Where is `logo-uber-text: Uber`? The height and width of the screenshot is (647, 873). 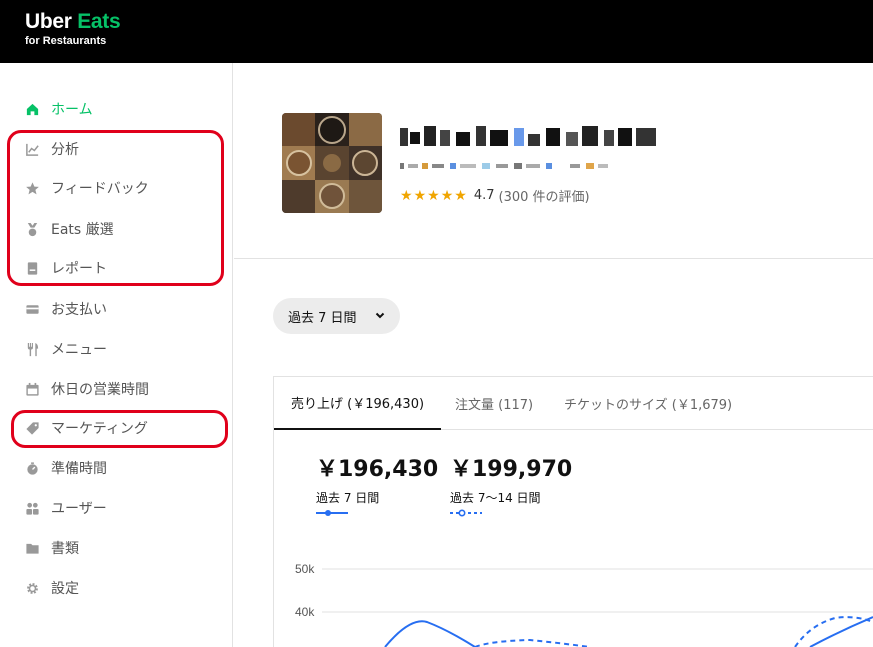 logo-uber-text: Uber is located at coordinates (51, 21).